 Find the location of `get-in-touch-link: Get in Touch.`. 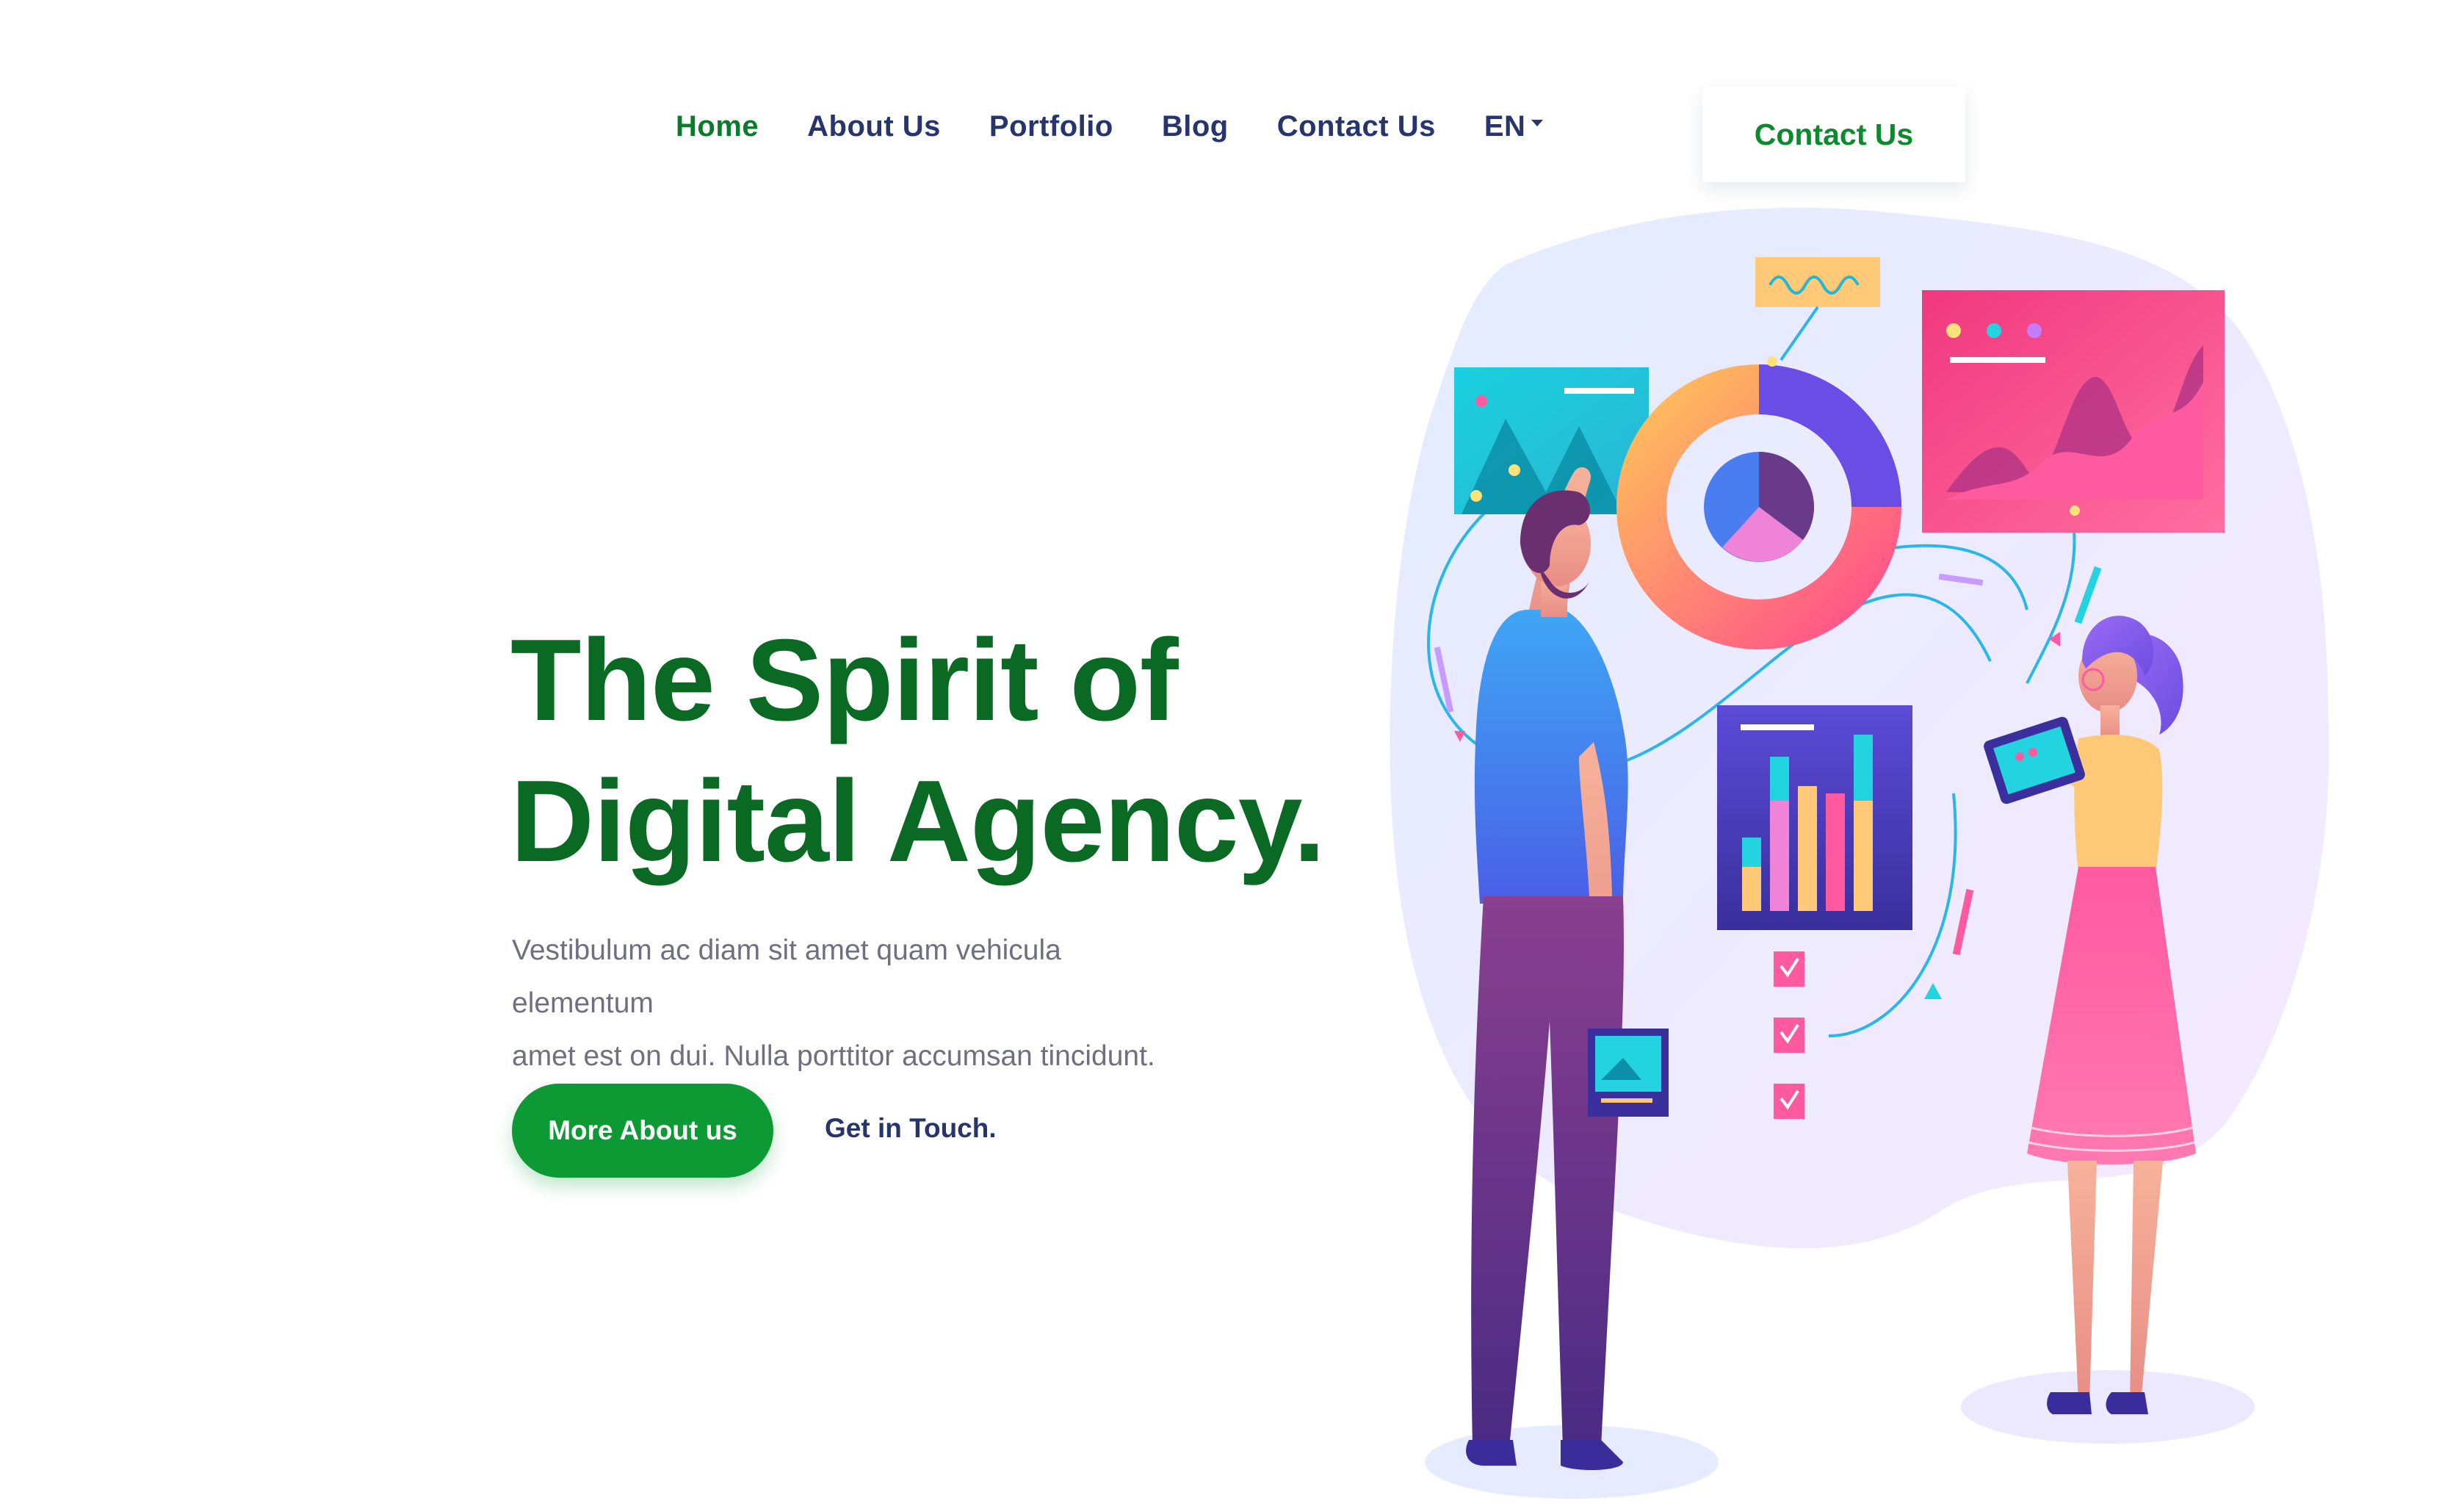

get-in-touch-link: Get in Touch. is located at coordinates (911, 1129).